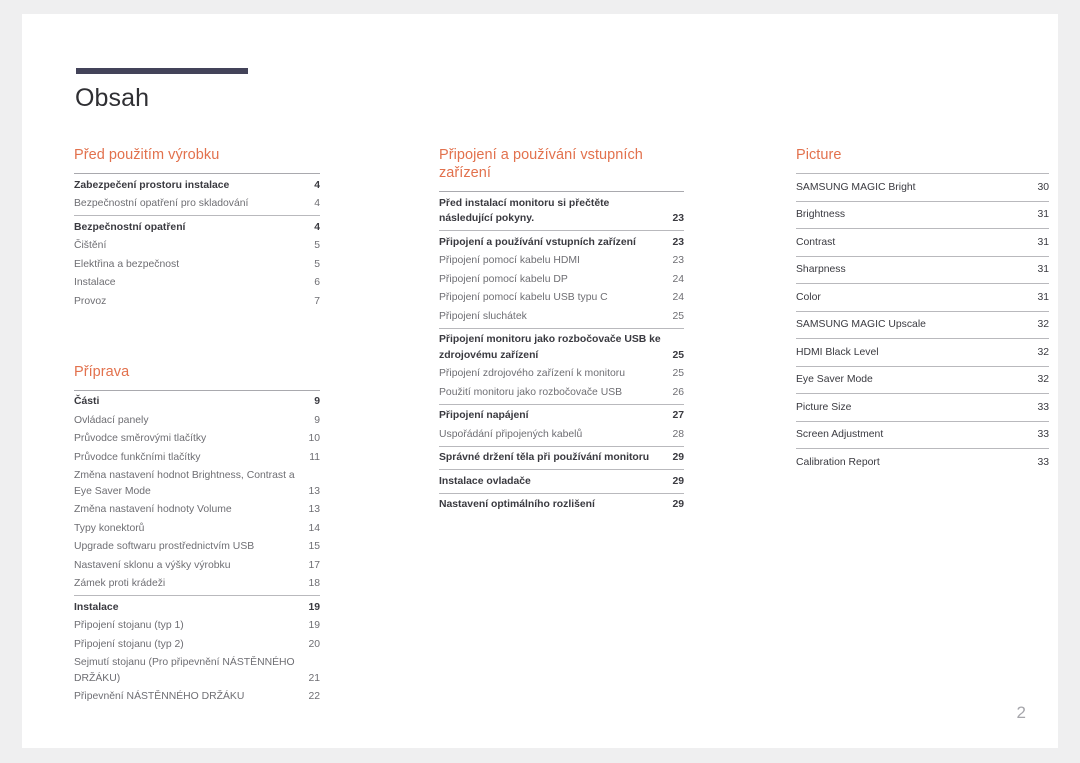 The image size is (1080, 763). I want to click on toc-entry-pripojeni-pomoci-kabelu-hdmi: Připojení pomocí kabelu HDMI 23, so click(561, 261).